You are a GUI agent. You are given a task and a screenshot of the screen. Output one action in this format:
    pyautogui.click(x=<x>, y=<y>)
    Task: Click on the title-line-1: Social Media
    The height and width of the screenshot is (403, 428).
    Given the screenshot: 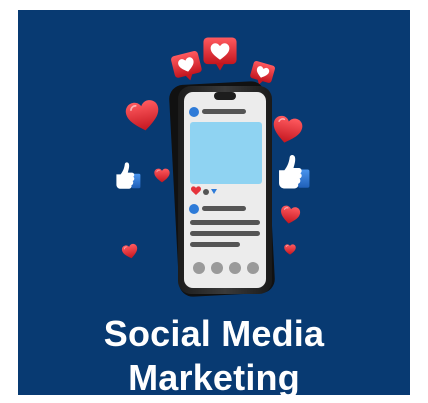 What is the action you would take?
    pyautogui.click(x=214, y=333)
    